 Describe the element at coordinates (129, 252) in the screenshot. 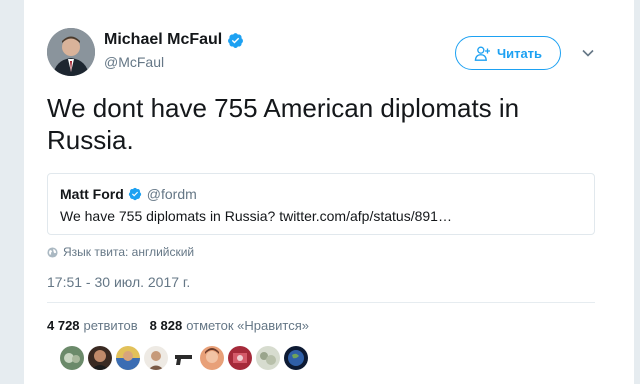

I see `tweet-language-label: Язык твита: английский` at that location.